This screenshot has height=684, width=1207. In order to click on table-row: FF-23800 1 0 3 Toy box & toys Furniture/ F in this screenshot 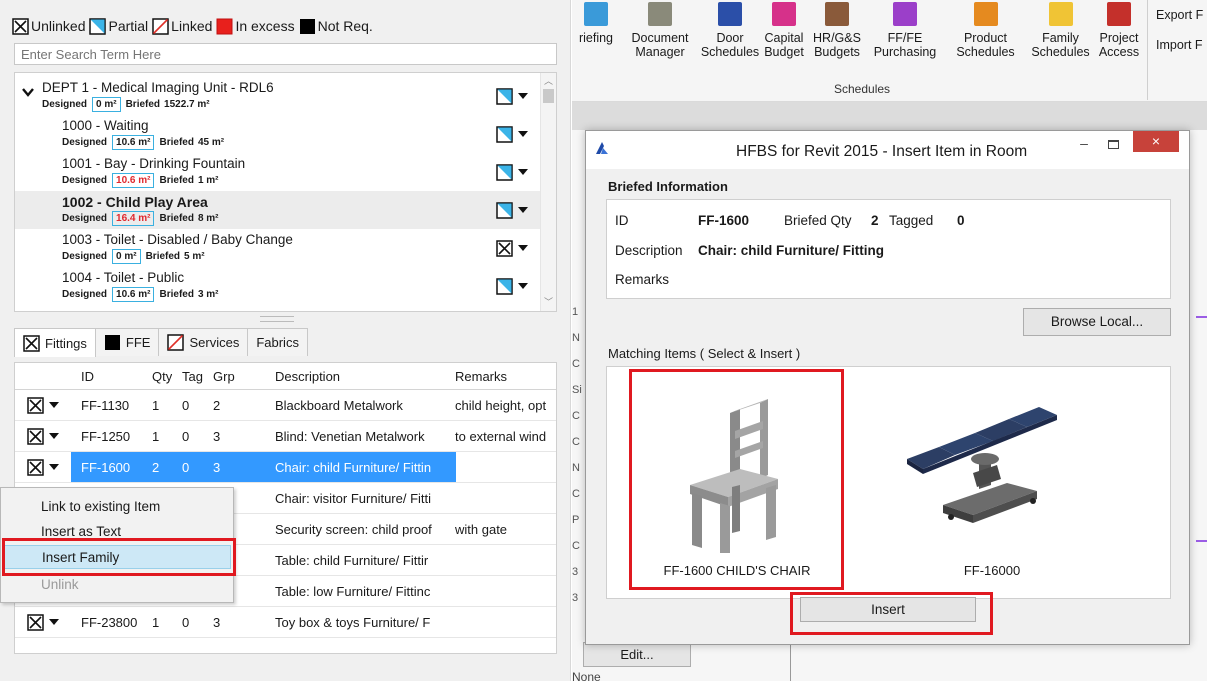, I will do `click(285, 622)`.